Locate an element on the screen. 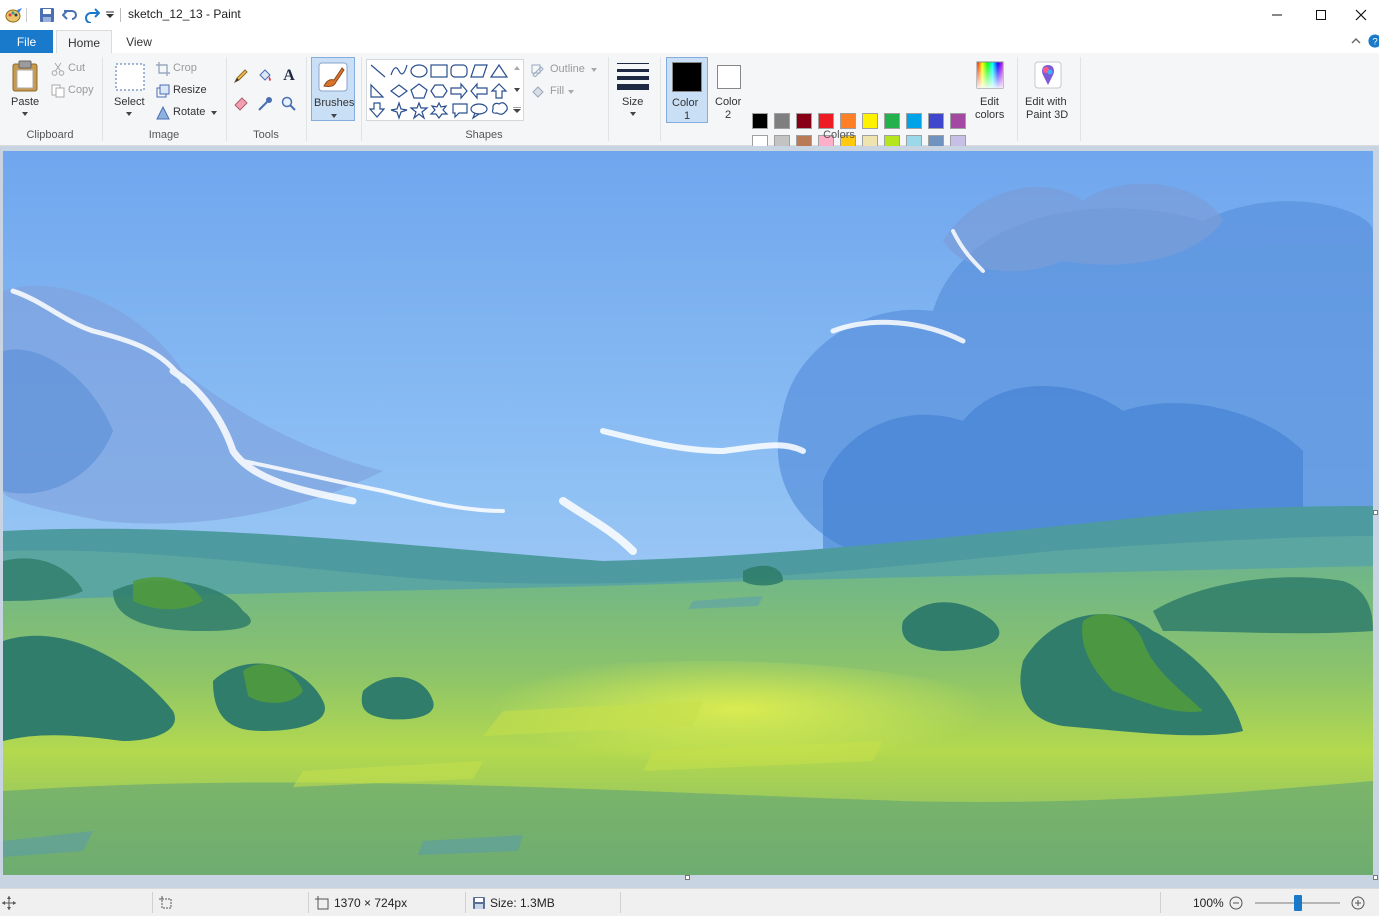  paint3d-icon is located at coordinates (1048, 75).